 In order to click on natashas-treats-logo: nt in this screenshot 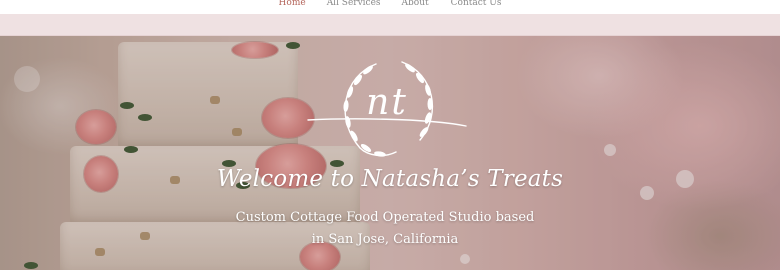, I will do `click(387, 108)`.